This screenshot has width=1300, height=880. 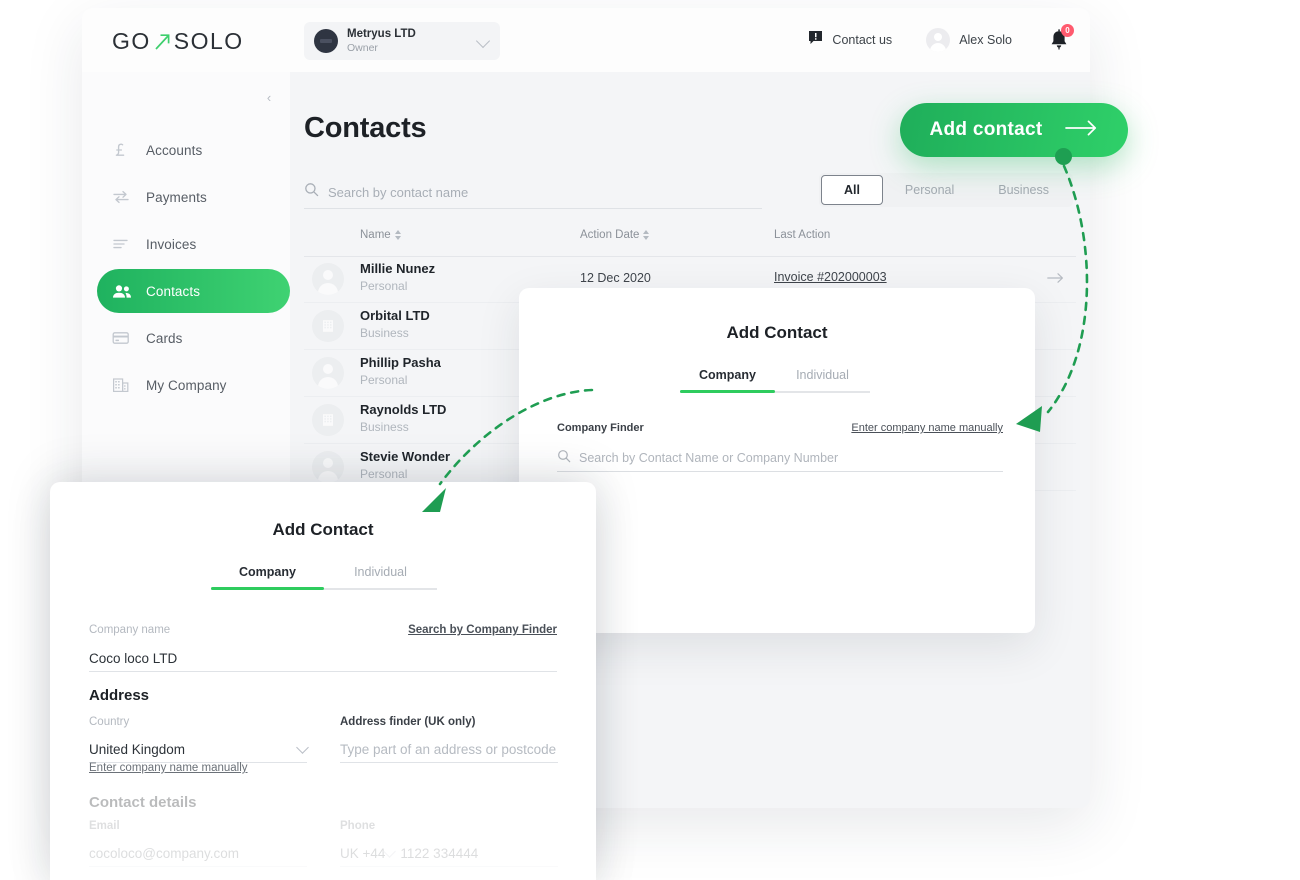 I want to click on contact-details-heading: Contact details, so click(x=143, y=802).